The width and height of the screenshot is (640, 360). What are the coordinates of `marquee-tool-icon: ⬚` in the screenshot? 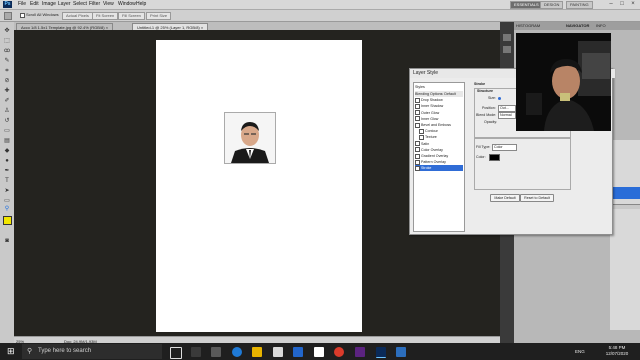 It's located at (7, 41).